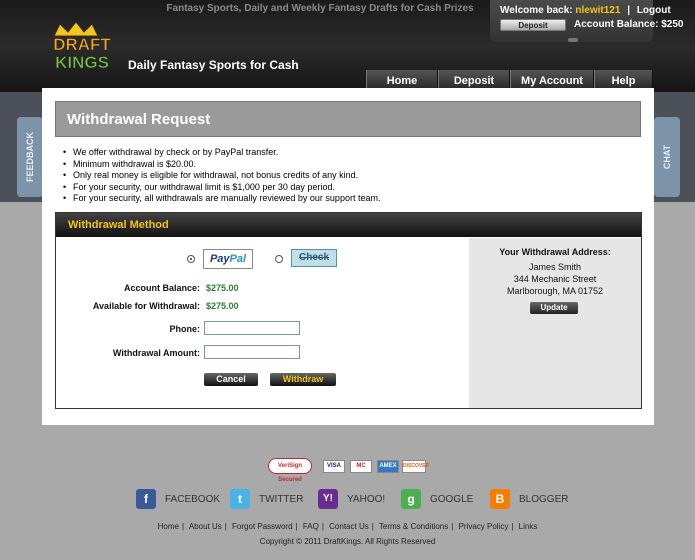  I want to click on check-radio, so click(279, 259).